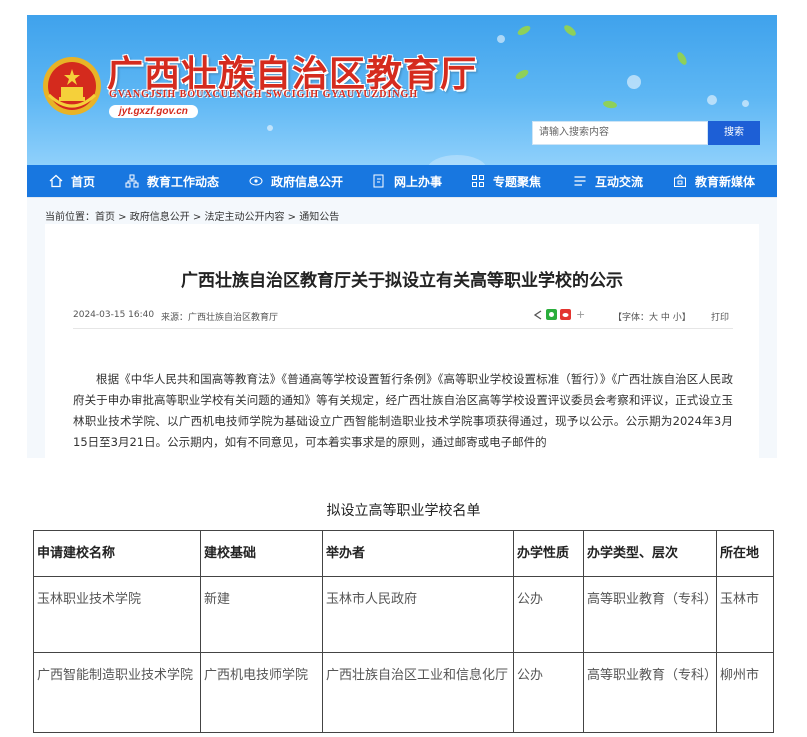 The height and width of the screenshot is (737, 807). What do you see at coordinates (418, 614) in the screenshot?
I see `table-cell: 玉林市人民政府` at bounding box center [418, 614].